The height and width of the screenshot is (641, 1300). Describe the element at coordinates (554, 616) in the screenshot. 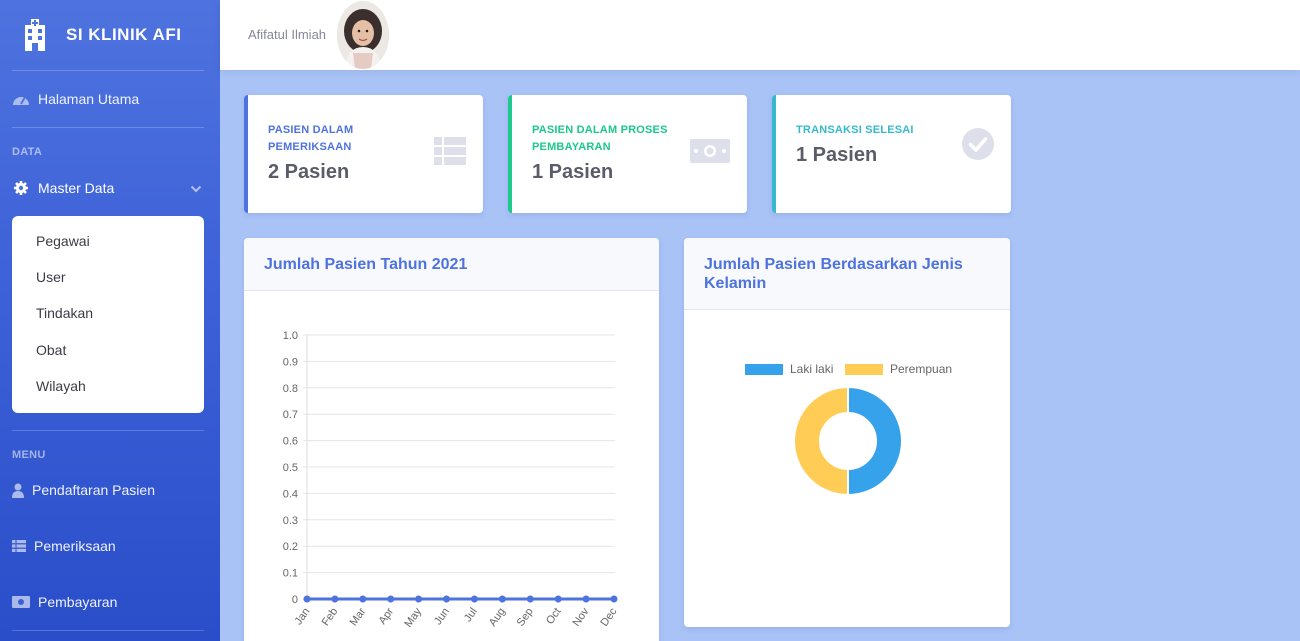

I see `x-tick-label: Oct` at that location.